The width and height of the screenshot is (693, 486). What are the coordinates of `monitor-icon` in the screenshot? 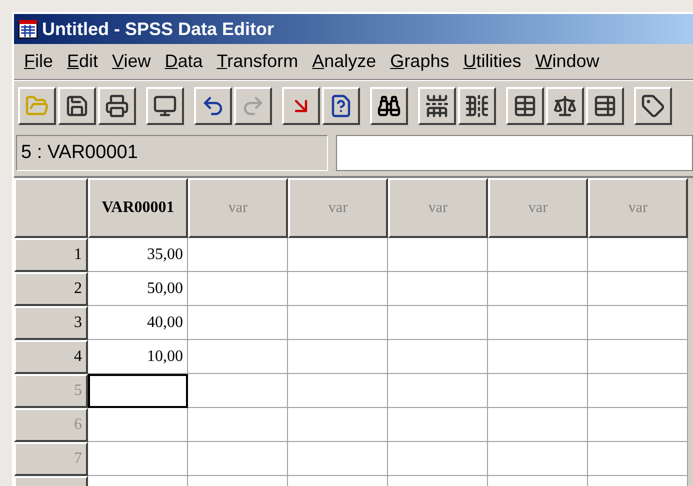 It's located at (165, 106).